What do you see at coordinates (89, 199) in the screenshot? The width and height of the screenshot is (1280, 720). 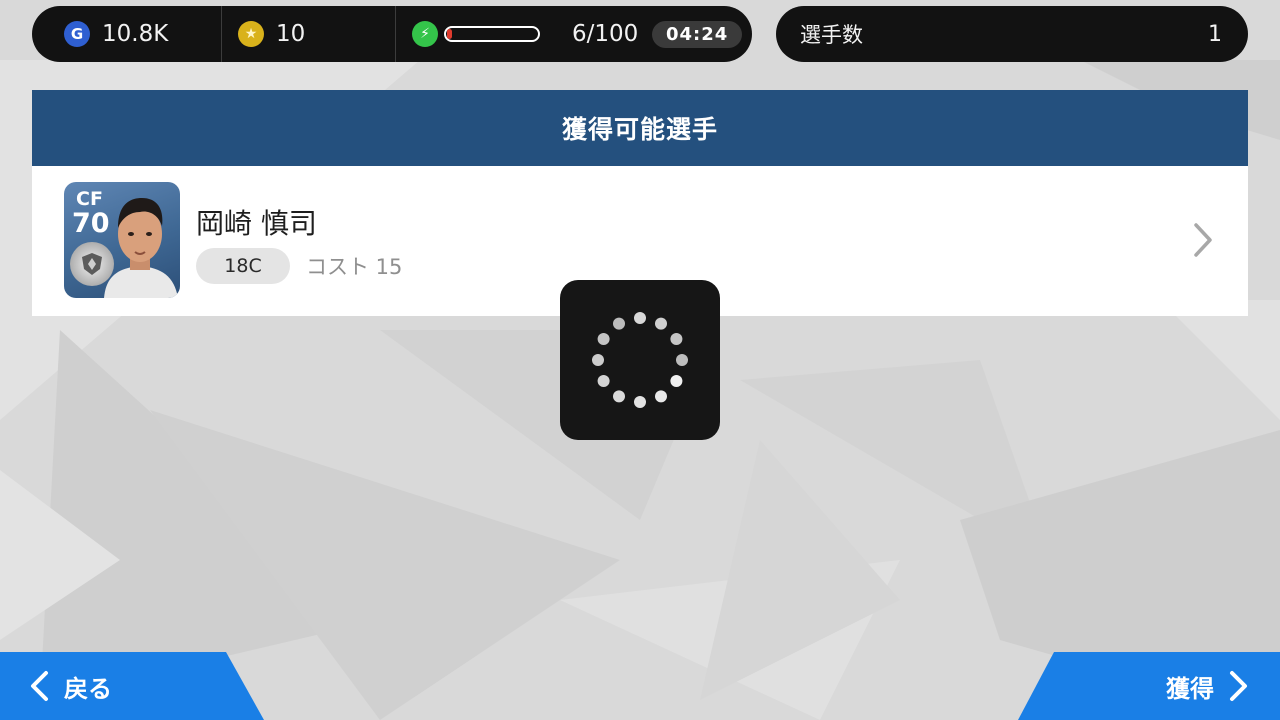 I see `player-position: CF` at bounding box center [89, 199].